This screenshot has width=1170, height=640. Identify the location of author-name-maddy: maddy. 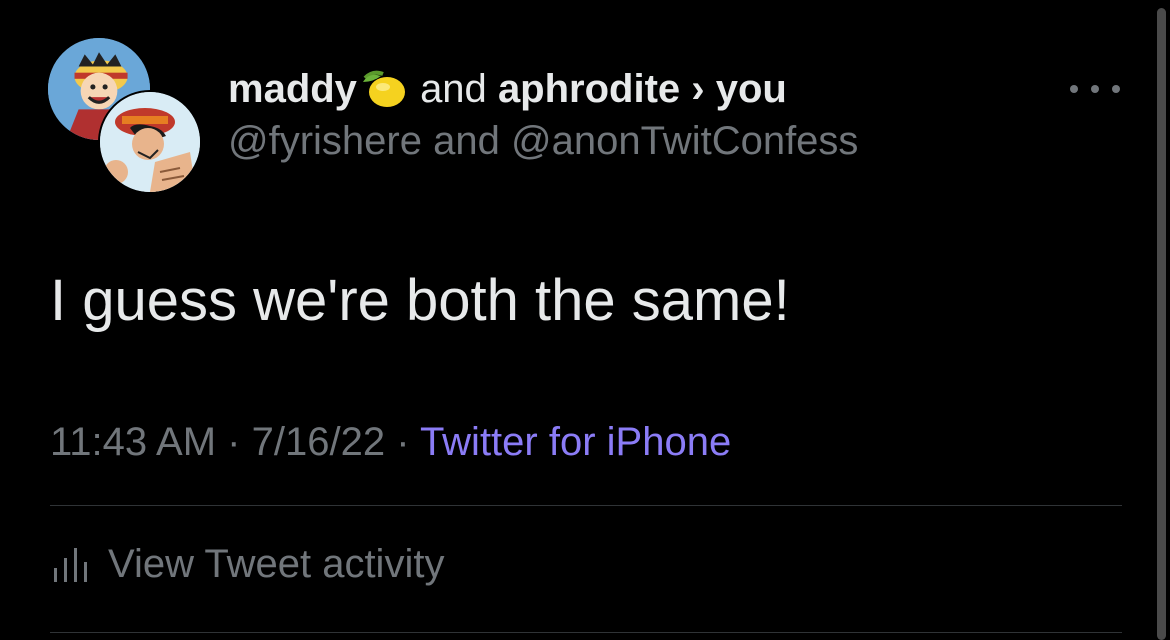
(292, 89).